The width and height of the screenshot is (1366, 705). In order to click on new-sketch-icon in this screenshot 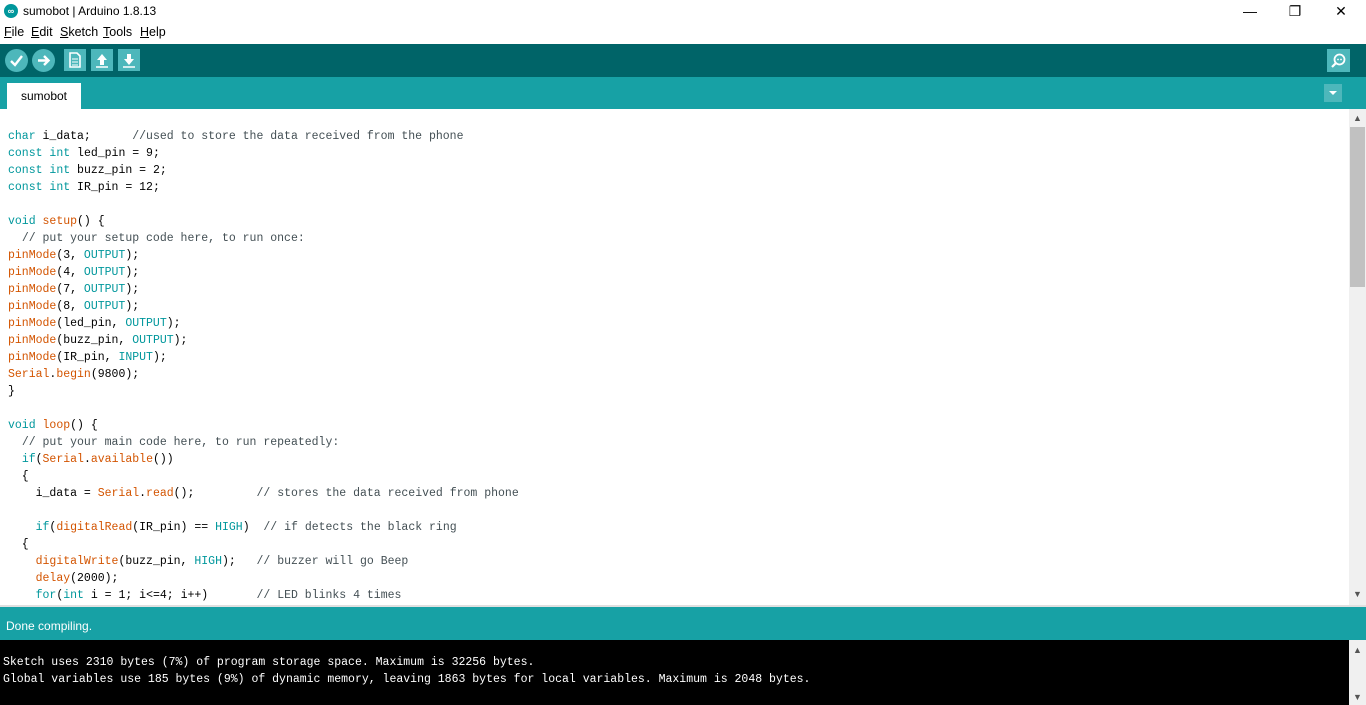, I will do `click(75, 60)`.